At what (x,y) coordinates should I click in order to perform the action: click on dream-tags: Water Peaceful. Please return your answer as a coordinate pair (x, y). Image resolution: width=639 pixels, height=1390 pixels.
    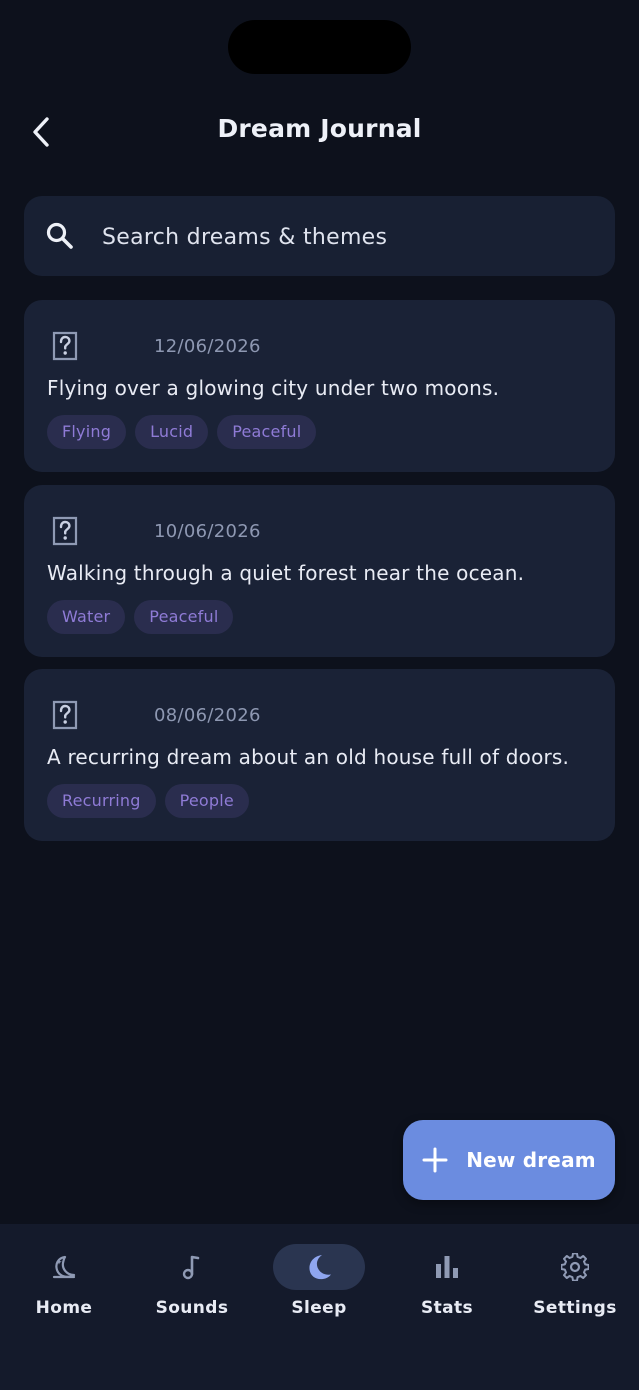
    Looking at the image, I should click on (140, 617).